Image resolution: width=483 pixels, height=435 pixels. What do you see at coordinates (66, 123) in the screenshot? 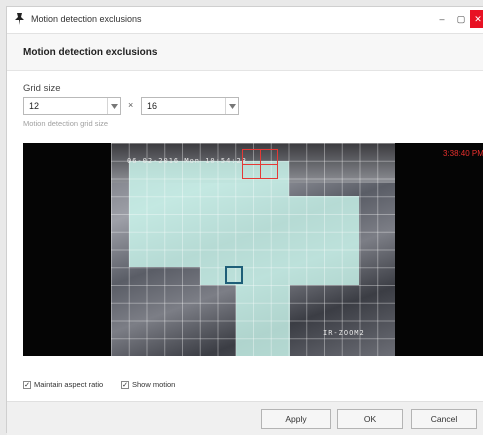
I see `grid-size-hint: Motion detection grid size` at bounding box center [66, 123].